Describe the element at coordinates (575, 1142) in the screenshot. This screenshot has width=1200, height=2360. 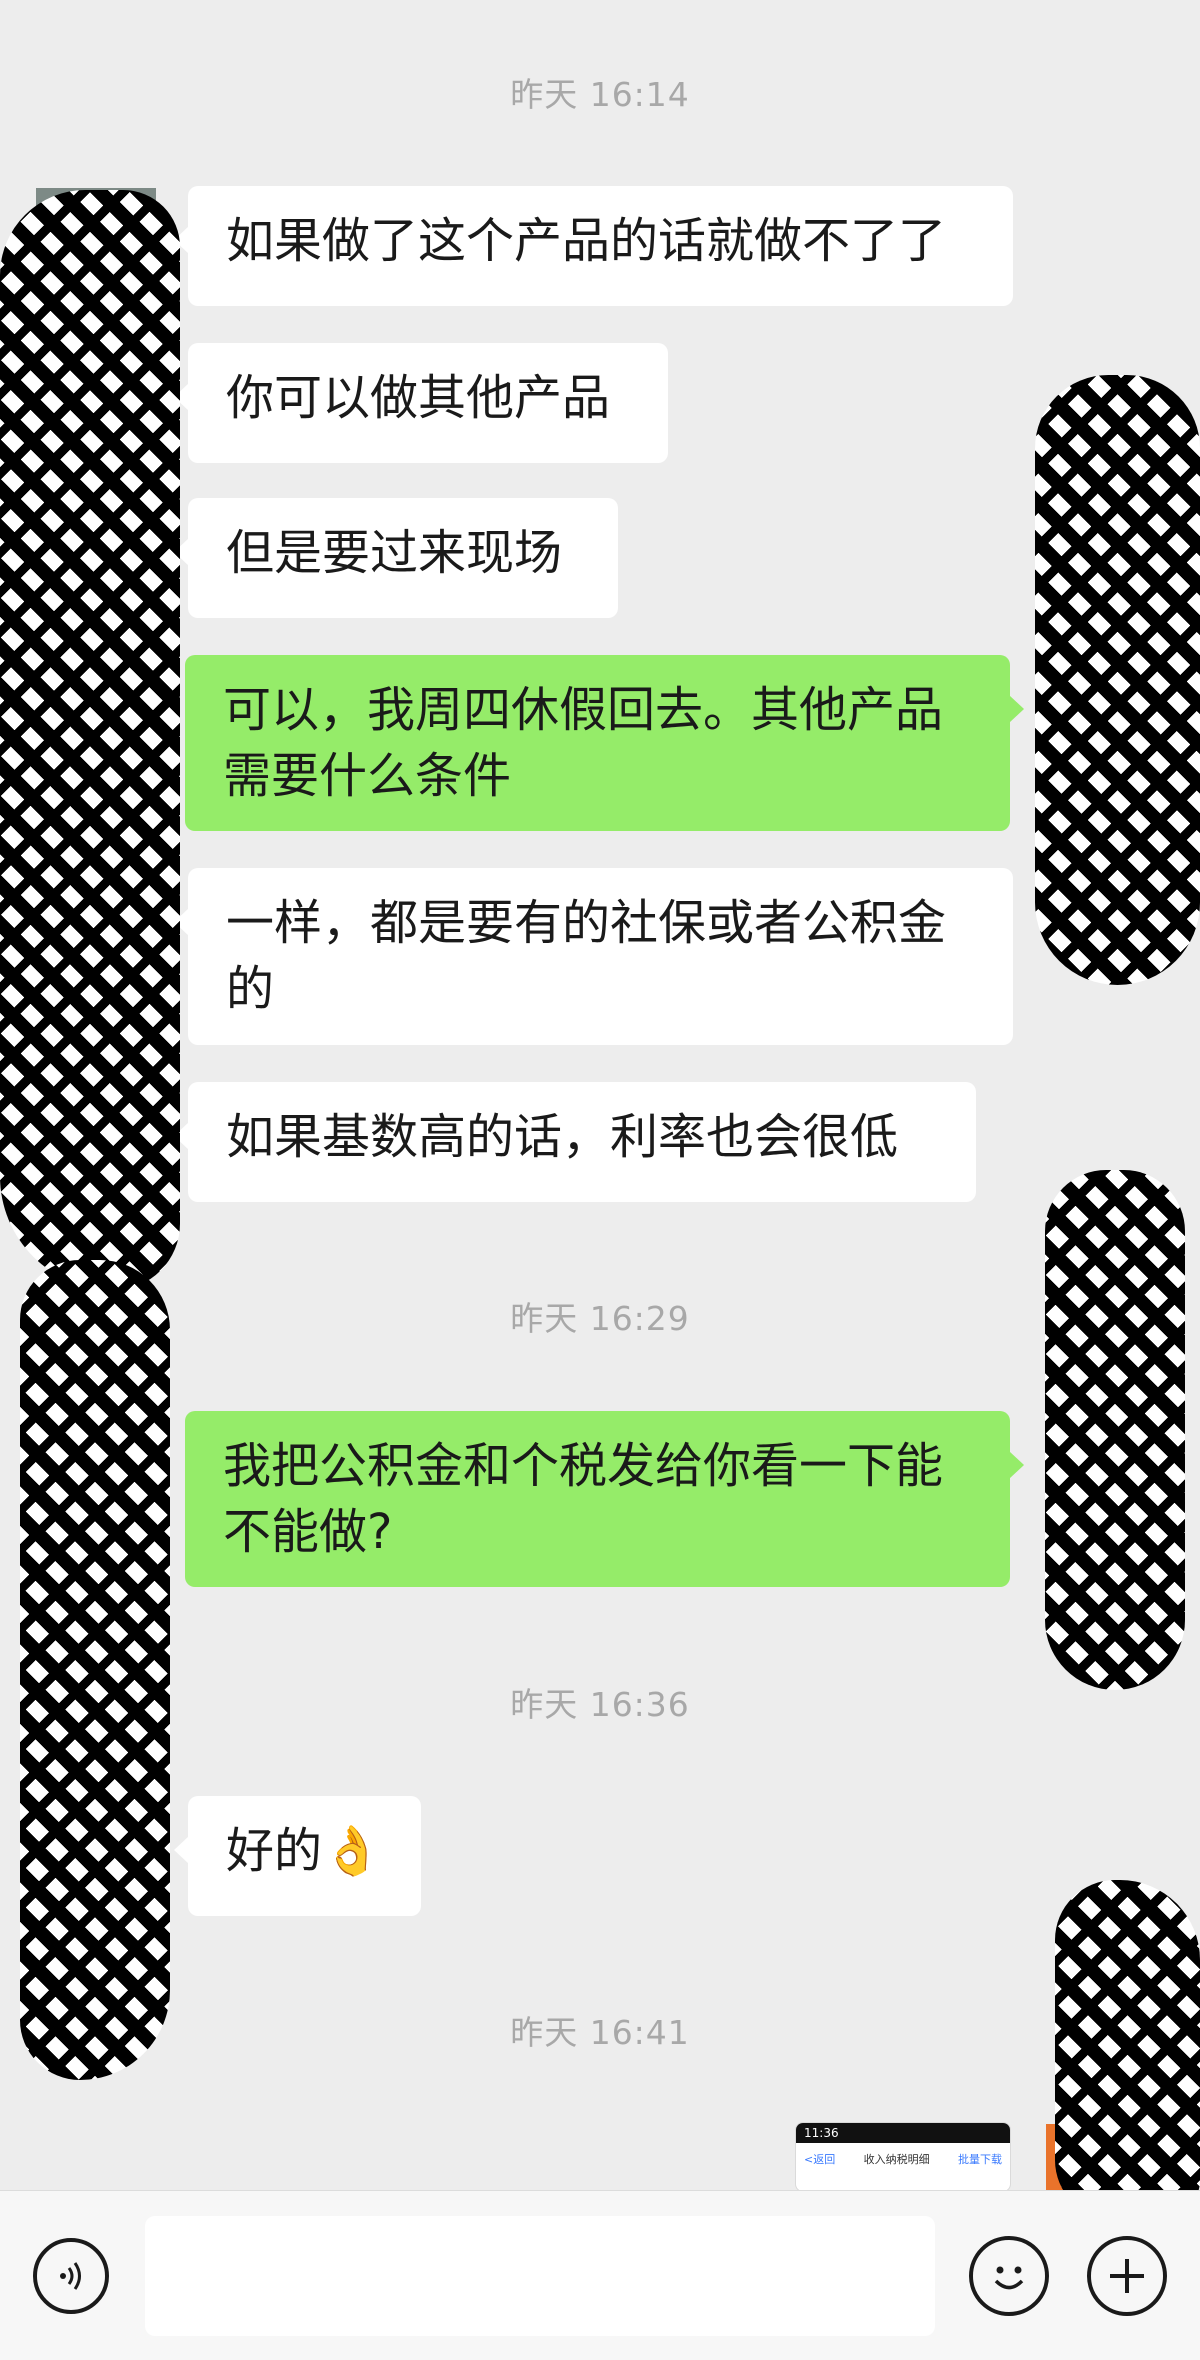
I see `message-bubble-incoming: 如果基数高的话，利率也会很低` at that location.